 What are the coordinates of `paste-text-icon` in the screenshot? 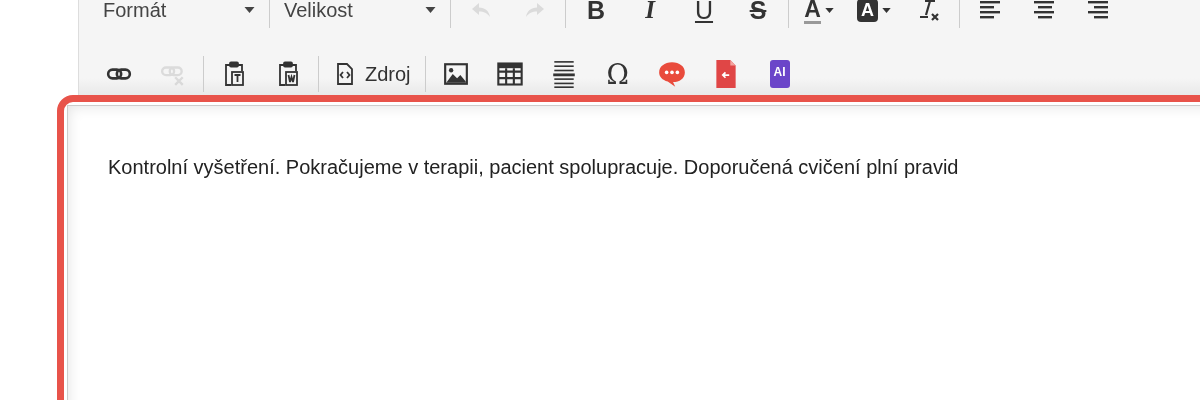 It's located at (234, 74).